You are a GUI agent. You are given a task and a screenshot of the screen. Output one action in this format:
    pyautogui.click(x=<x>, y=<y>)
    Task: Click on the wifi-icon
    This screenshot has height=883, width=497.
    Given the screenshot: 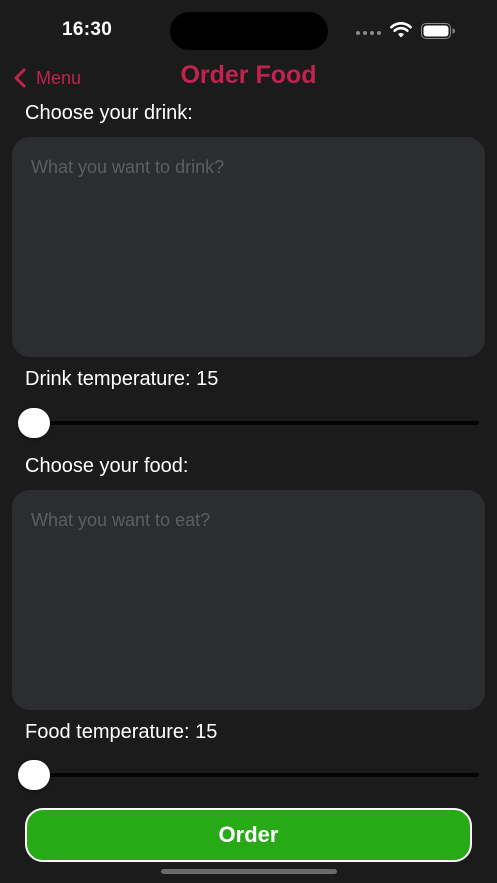 What is the action you would take?
    pyautogui.click(x=401, y=30)
    